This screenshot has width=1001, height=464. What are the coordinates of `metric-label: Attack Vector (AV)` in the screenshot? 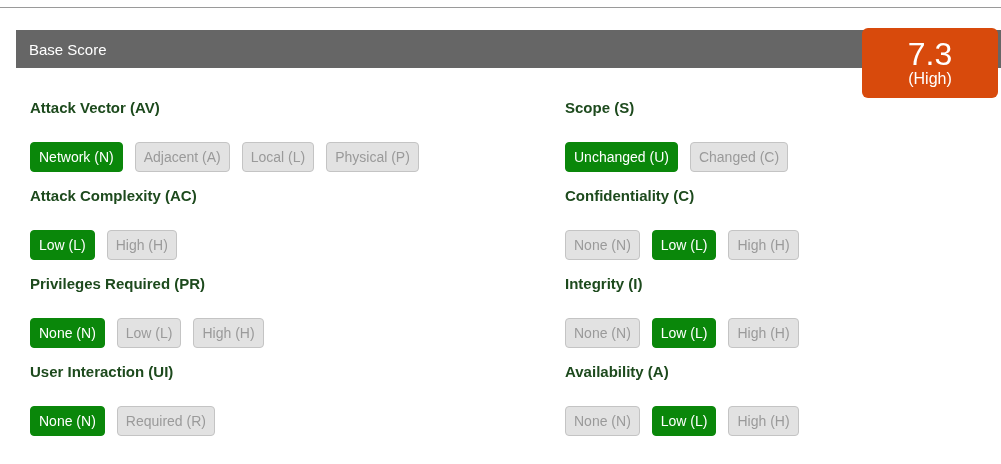 It's located at (95, 108).